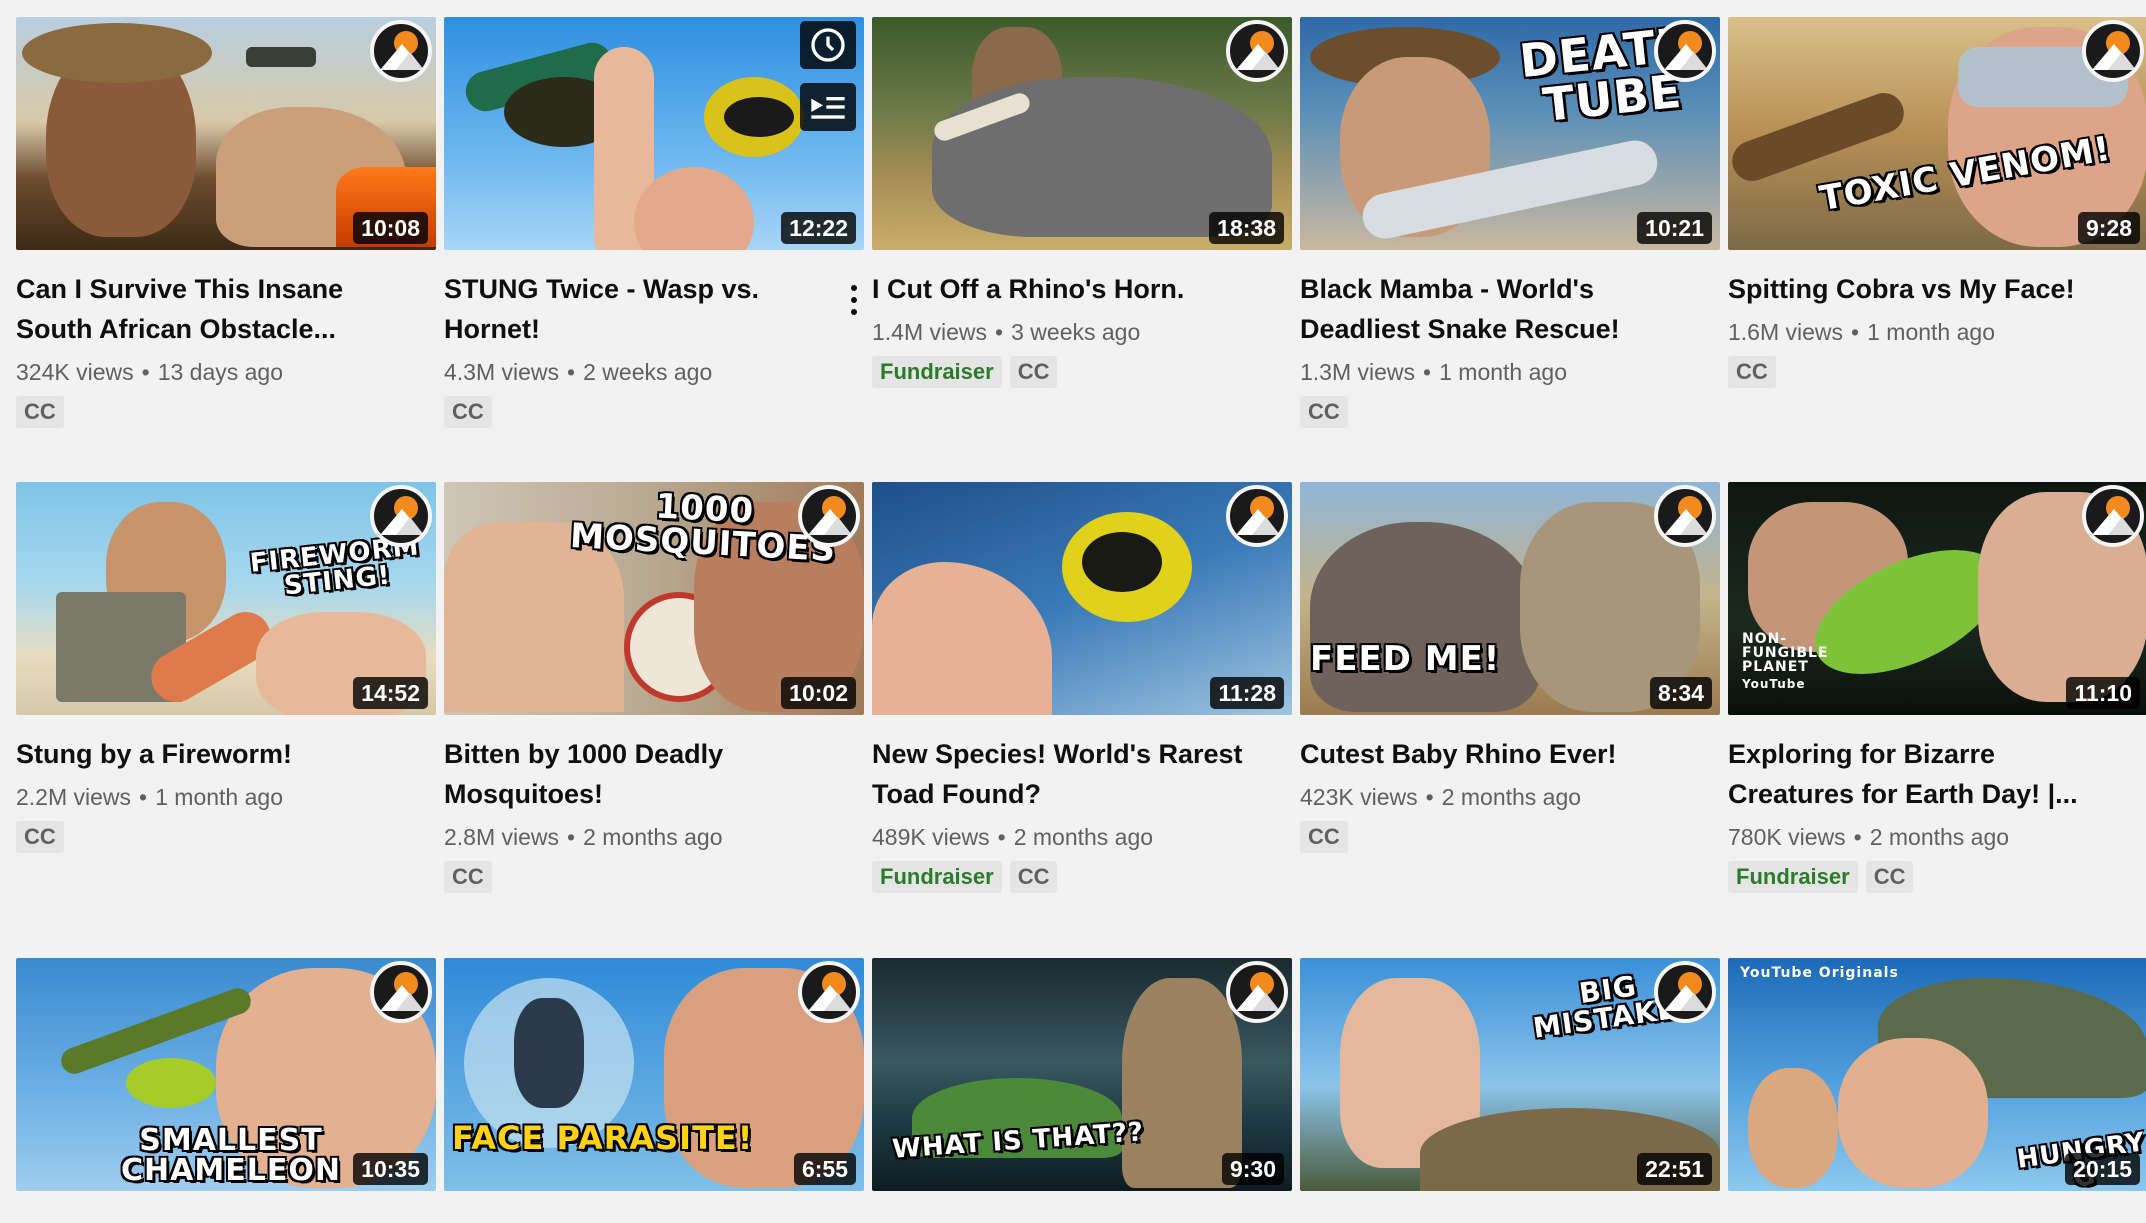 The image size is (2146, 1223). Describe the element at coordinates (654, 133) in the screenshot. I see `video-thumbnail: 12:22` at that location.